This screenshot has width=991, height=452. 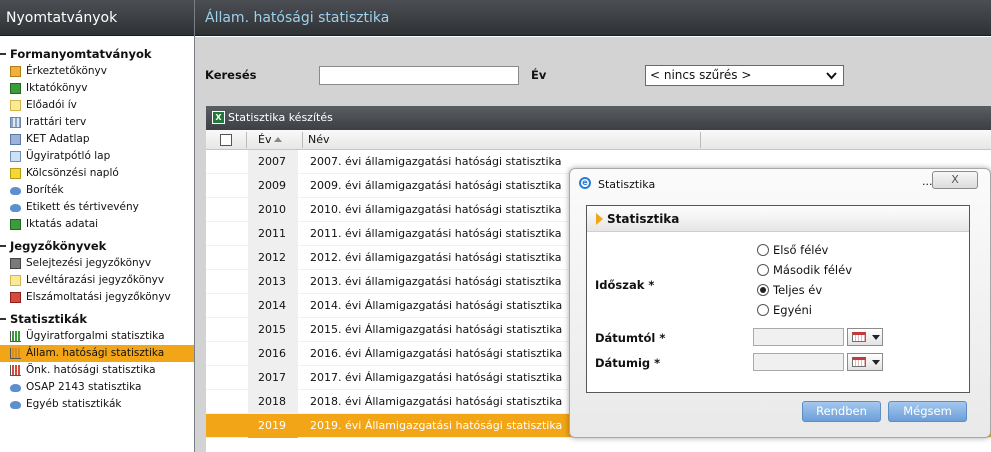 I want to click on sidebar-item-eloadoi: Előadói ív, so click(x=97, y=105).